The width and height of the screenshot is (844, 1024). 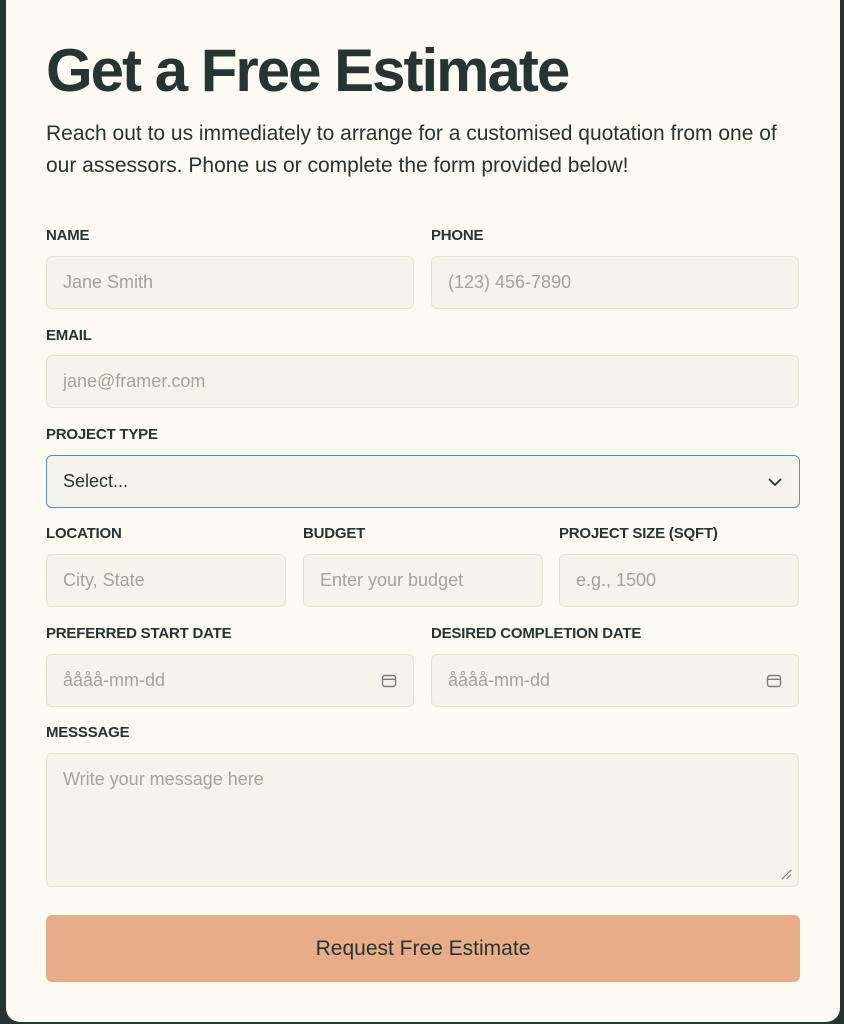 What do you see at coordinates (679, 580) in the screenshot?
I see `project-size-input: e.g., 1500` at bounding box center [679, 580].